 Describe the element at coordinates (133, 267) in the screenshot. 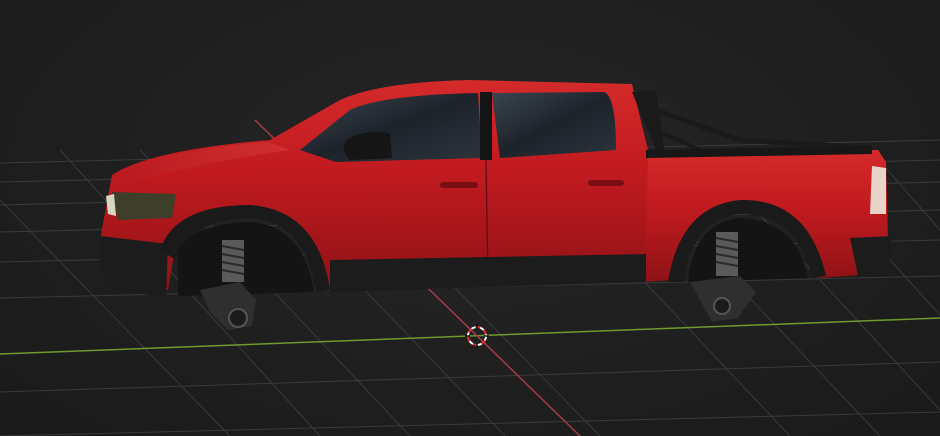

I see `front-bumper` at that location.